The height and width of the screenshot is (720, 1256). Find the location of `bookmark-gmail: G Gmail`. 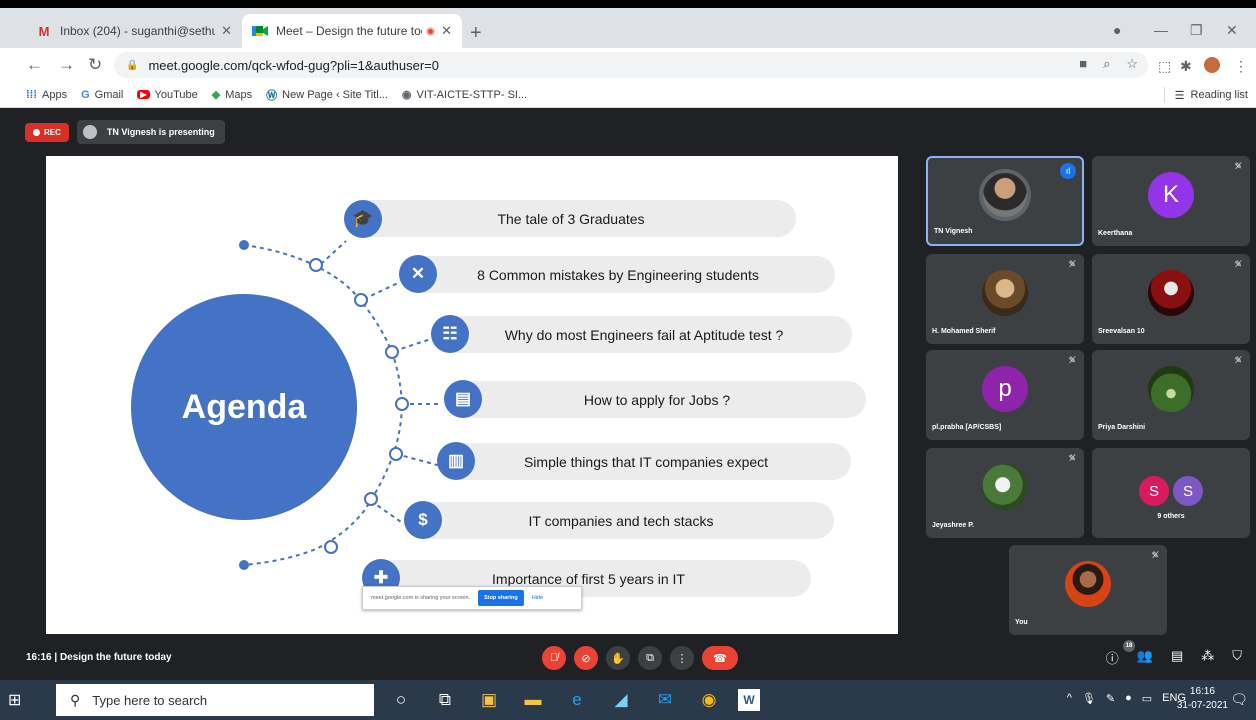

bookmark-gmail: G Gmail is located at coordinates (102, 95).